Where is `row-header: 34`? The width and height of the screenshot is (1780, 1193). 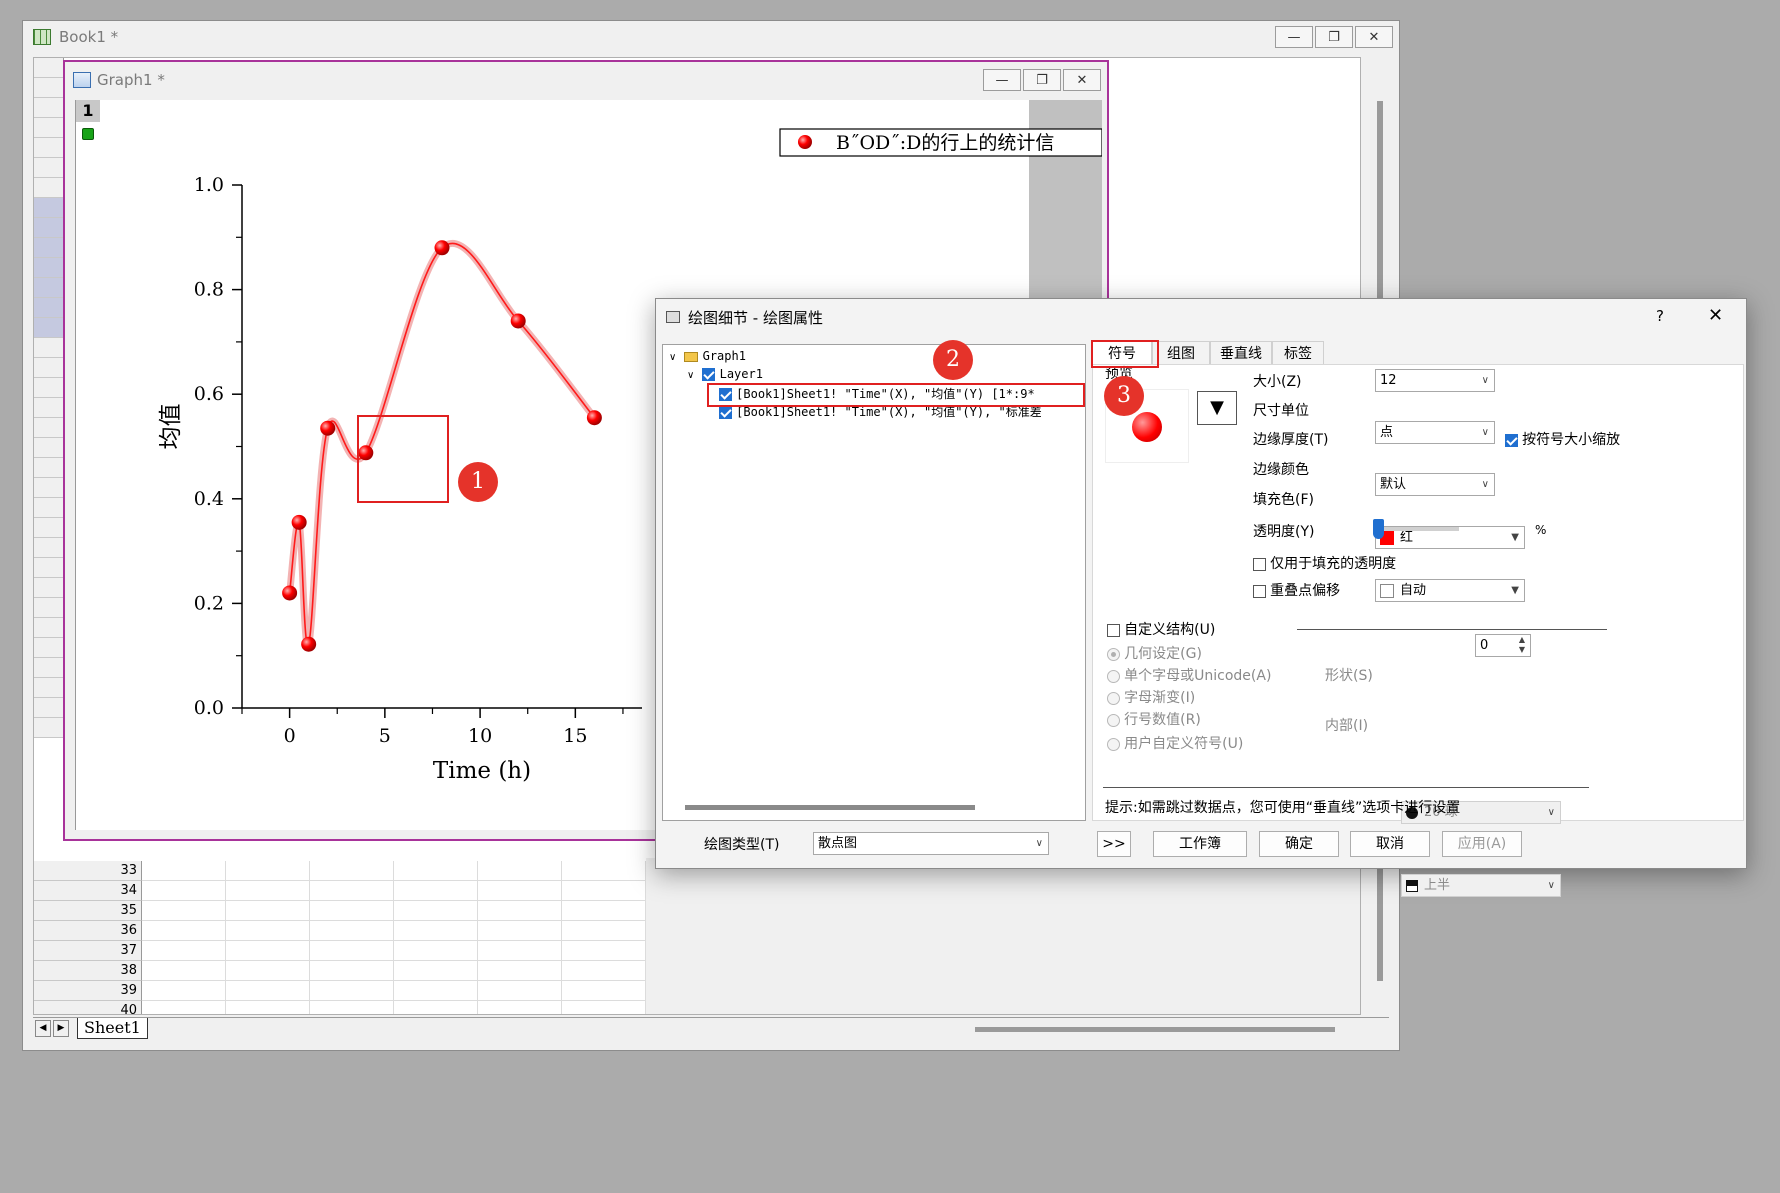 row-header: 34 is located at coordinates (88, 891).